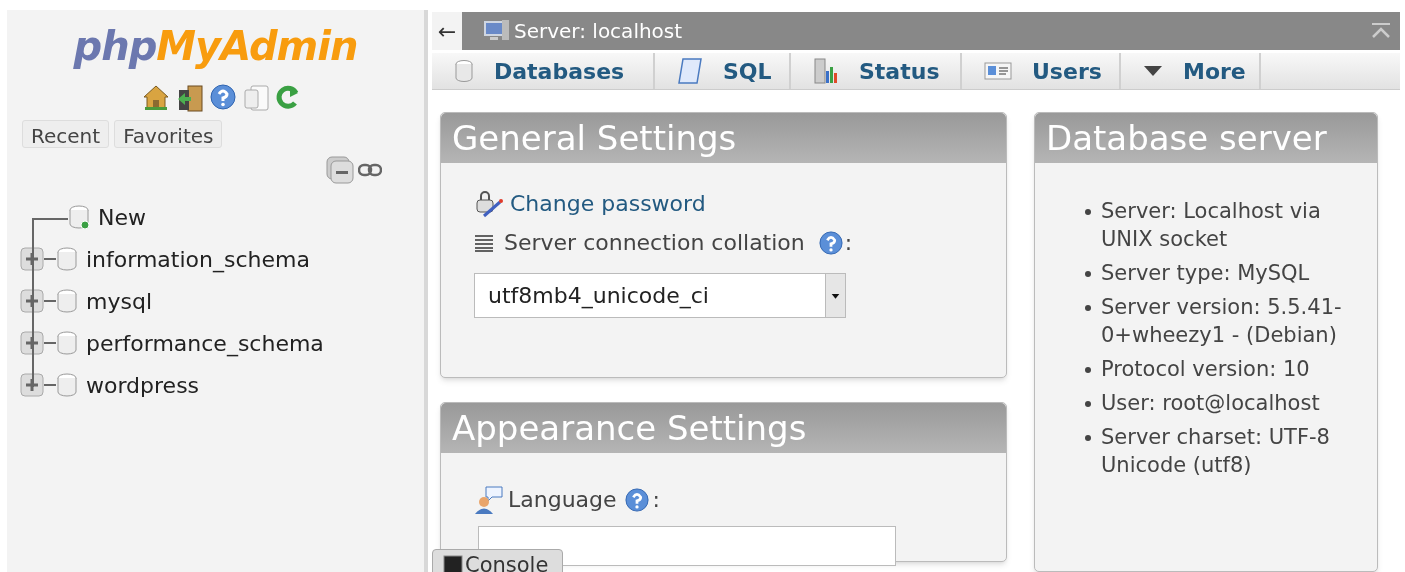 Image resolution: width=1405 pixels, height=572 pixels. I want to click on panel-title: General Settings, so click(723, 138).